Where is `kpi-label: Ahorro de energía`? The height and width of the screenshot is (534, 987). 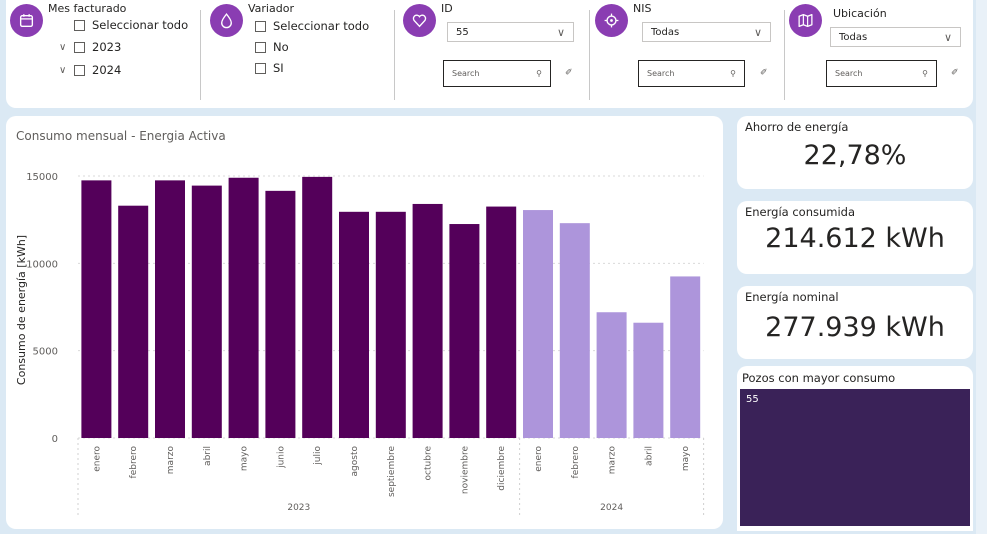 kpi-label: Ahorro de energía is located at coordinates (797, 127).